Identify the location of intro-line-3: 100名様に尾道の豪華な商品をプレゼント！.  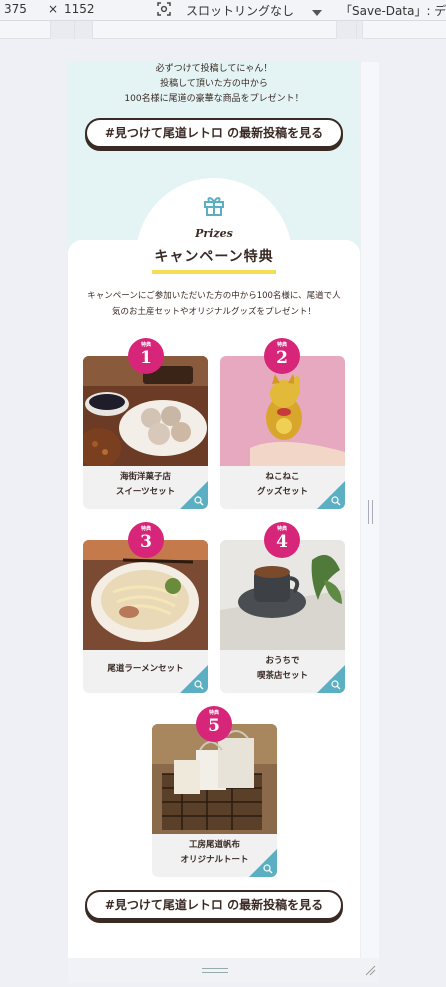
(214, 99).